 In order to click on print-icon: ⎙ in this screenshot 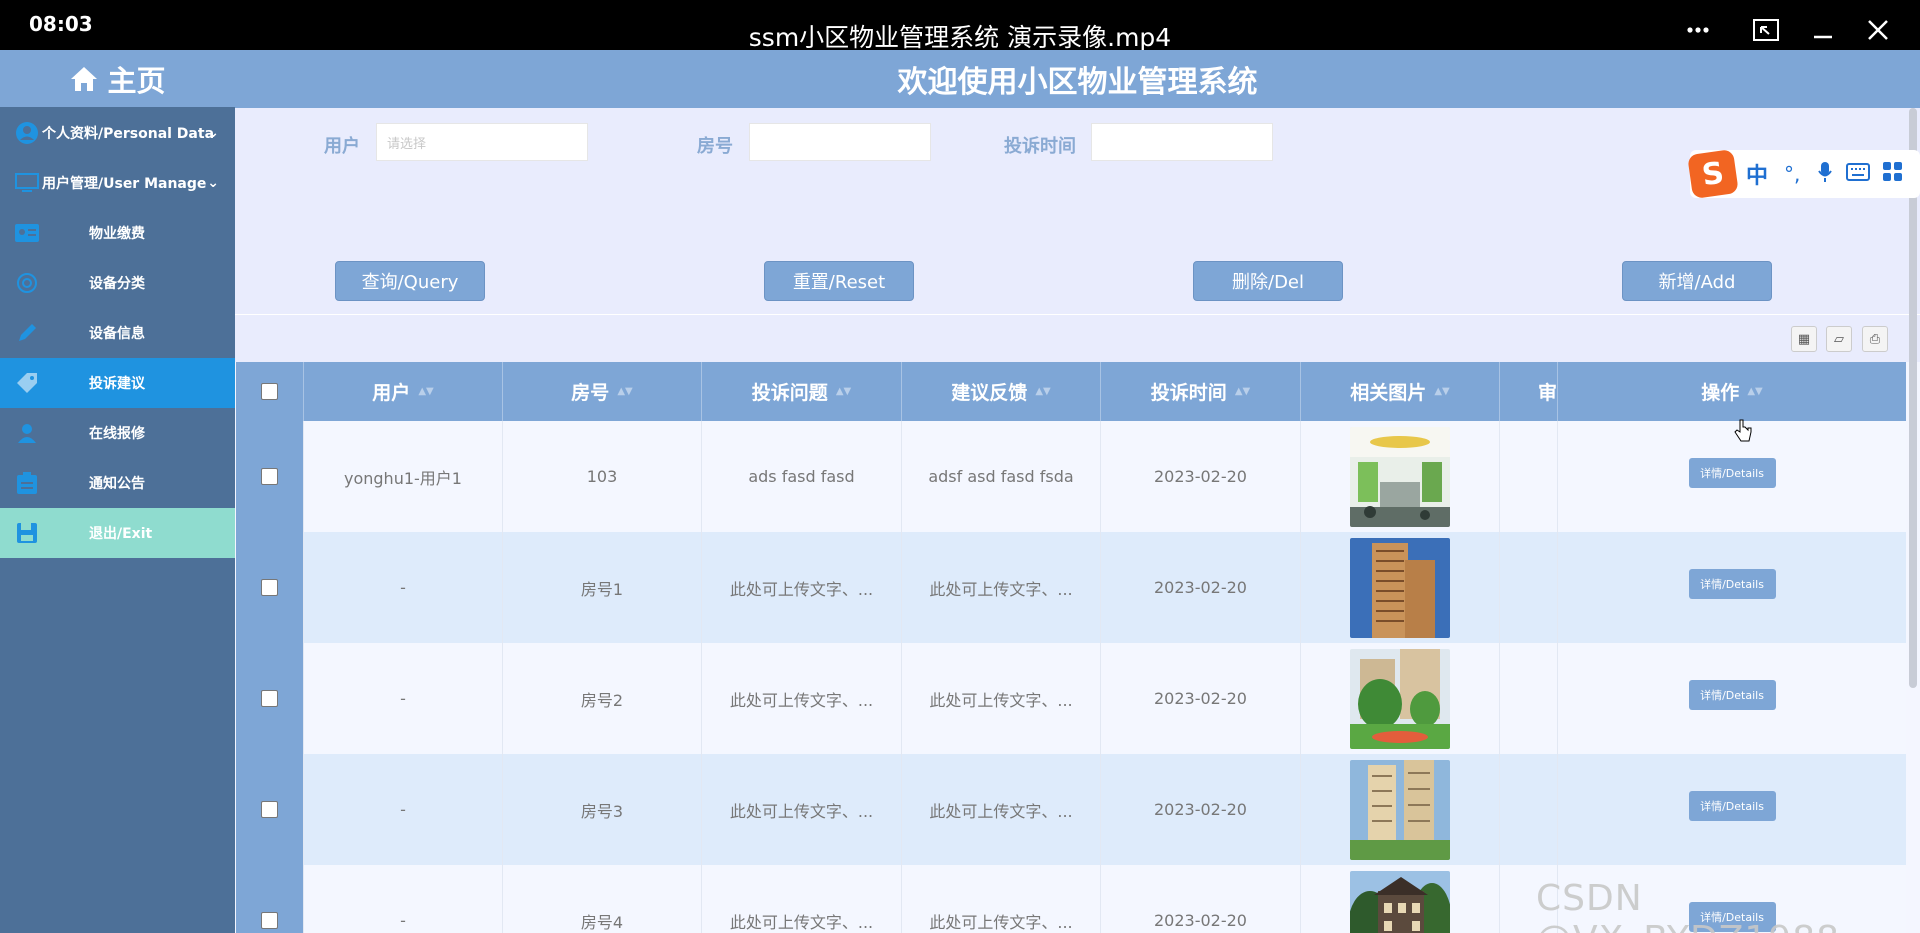, I will do `click(1875, 339)`.